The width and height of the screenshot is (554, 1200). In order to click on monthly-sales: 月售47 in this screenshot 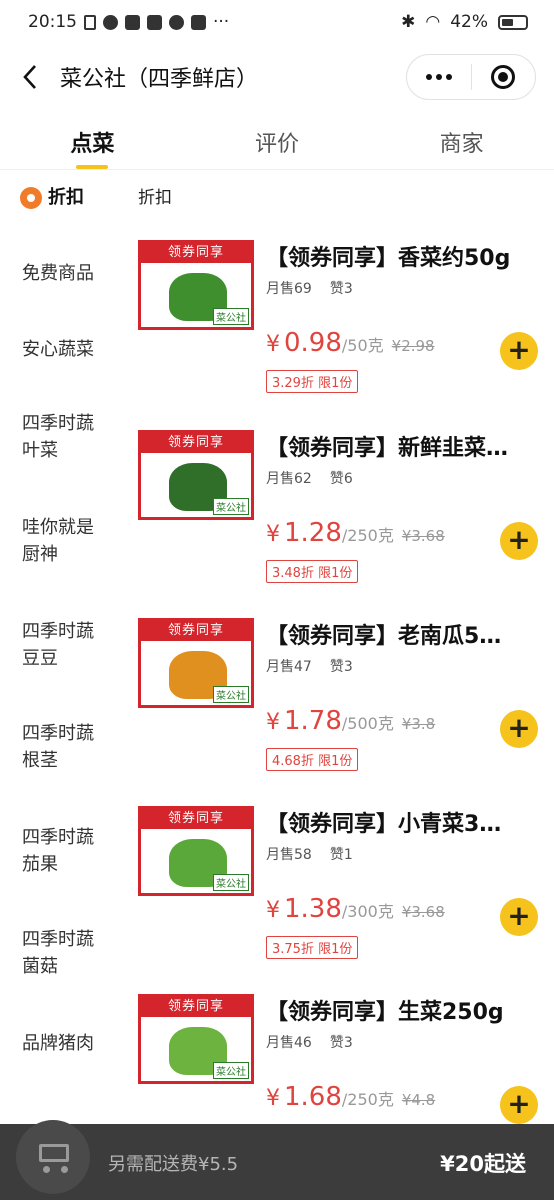, I will do `click(289, 667)`.